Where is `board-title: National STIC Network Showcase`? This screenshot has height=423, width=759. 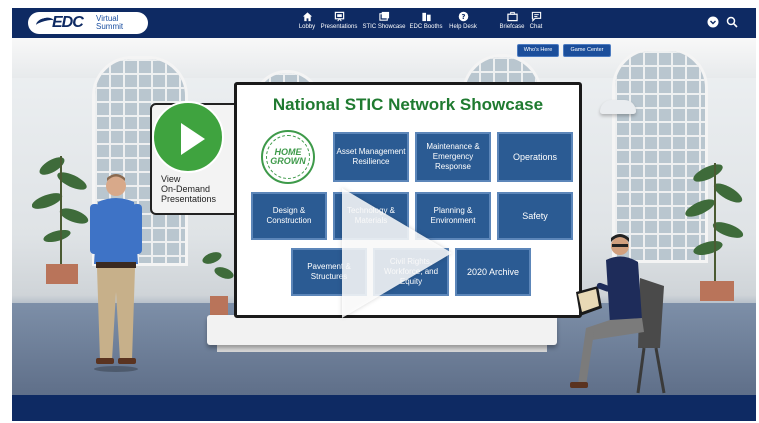
board-title: National STIC Network Showcase is located at coordinates (408, 104).